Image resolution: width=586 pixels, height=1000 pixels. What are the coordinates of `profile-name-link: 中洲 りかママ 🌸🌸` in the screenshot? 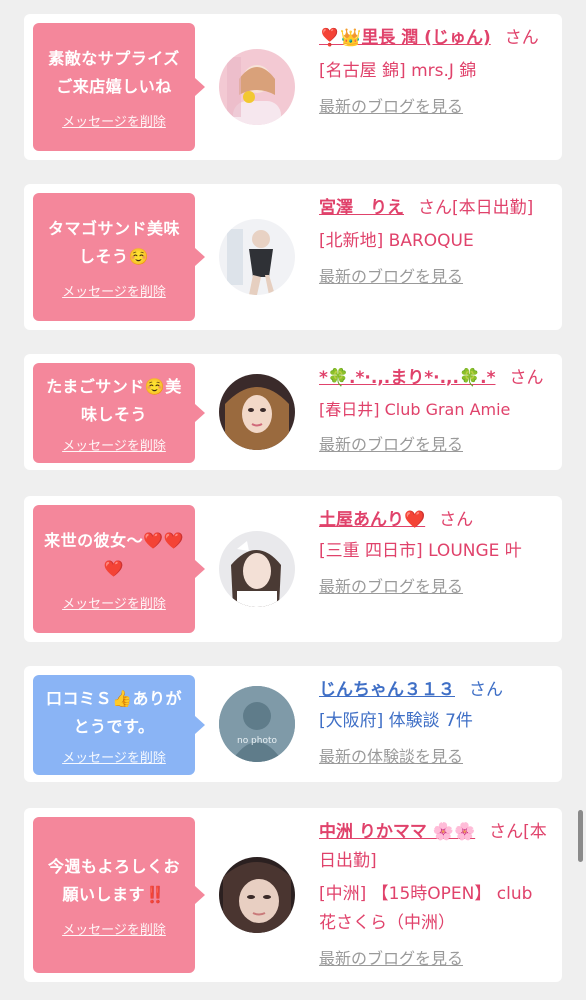 It's located at (397, 832).